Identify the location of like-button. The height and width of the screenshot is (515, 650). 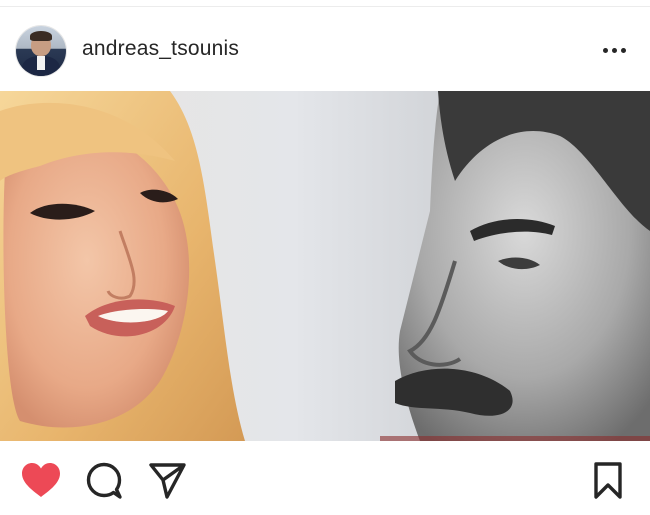
(41, 481).